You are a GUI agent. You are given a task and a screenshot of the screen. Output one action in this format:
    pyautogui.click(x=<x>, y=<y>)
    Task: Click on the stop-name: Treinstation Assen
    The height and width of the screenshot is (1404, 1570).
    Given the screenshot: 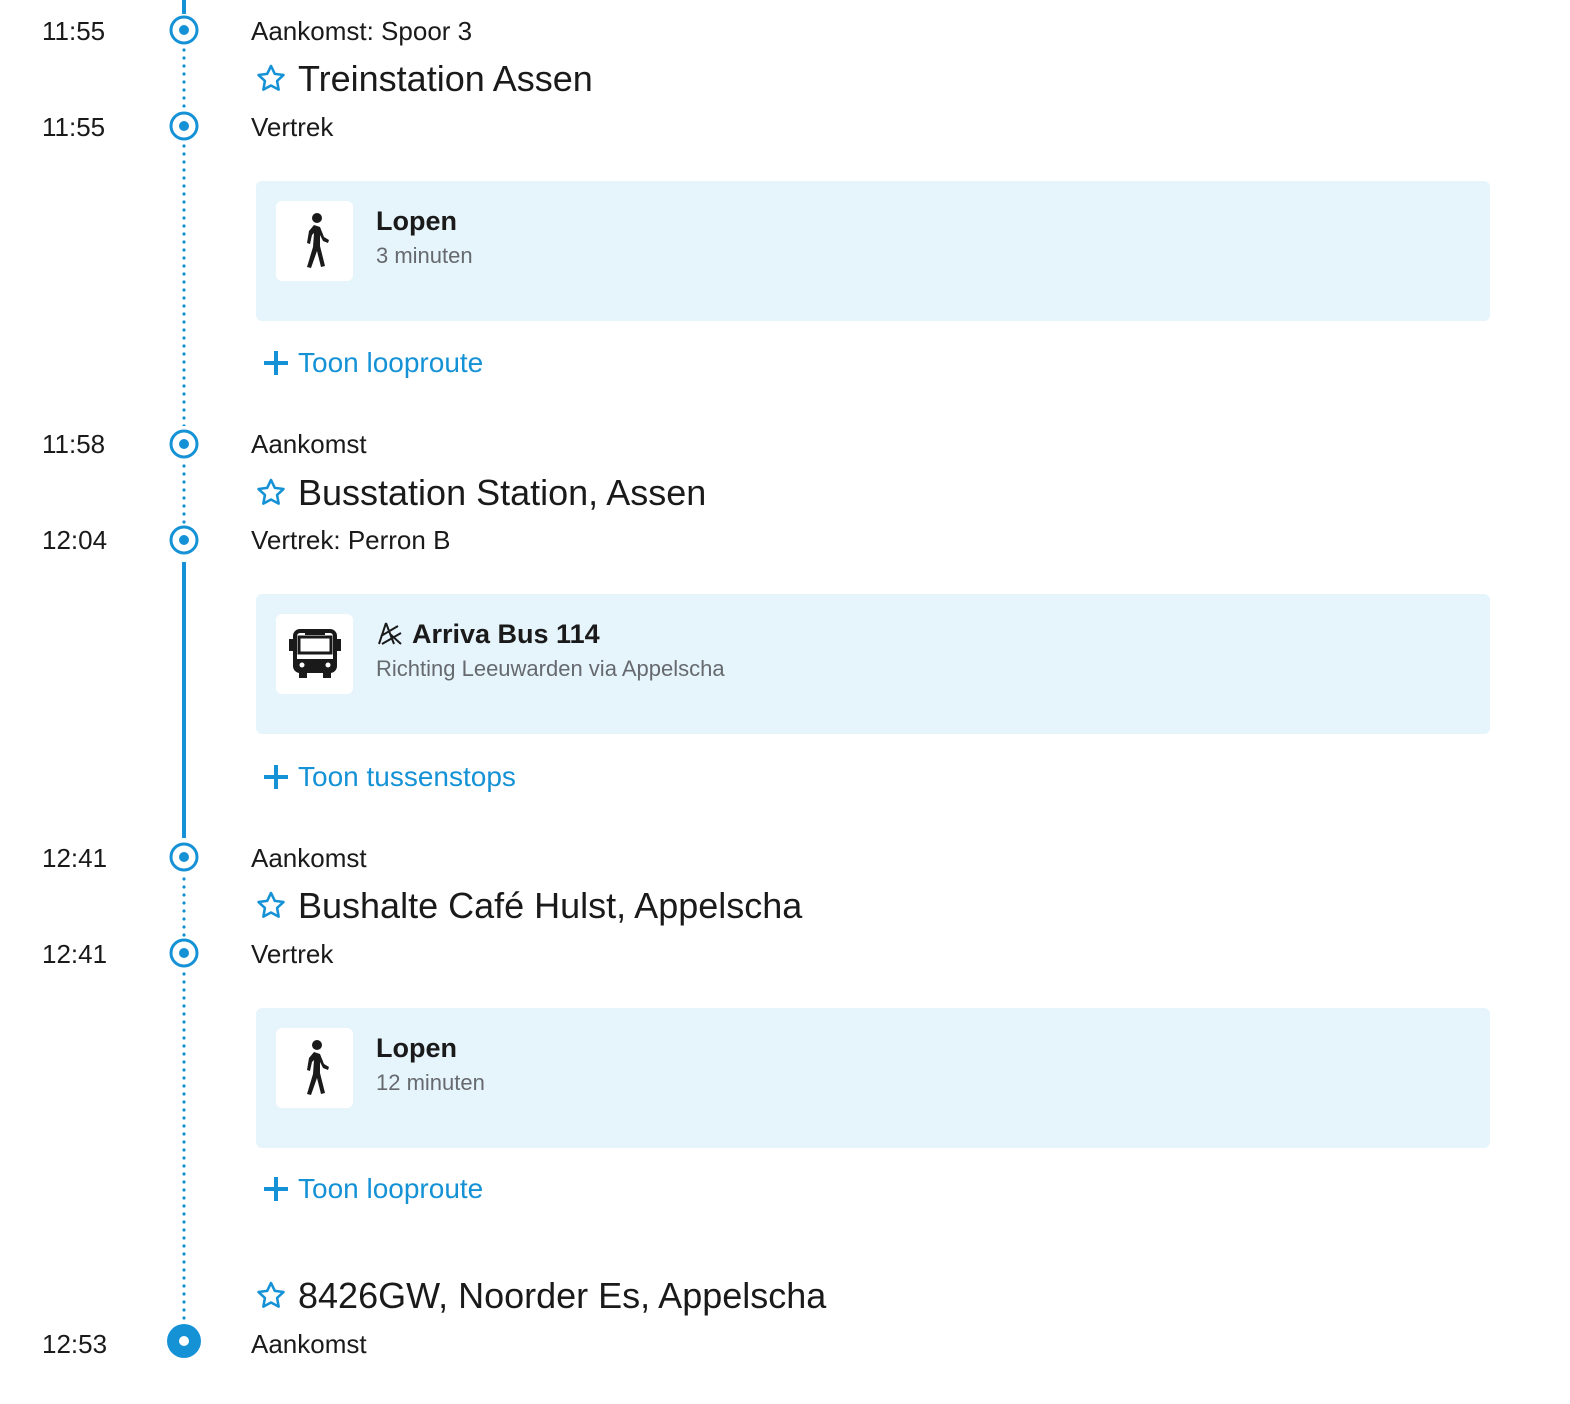 What is the action you would take?
    pyautogui.click(x=445, y=78)
    